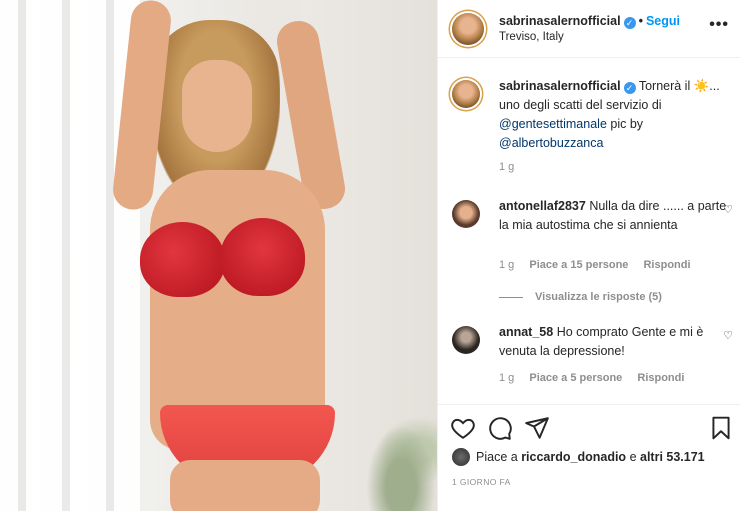  What do you see at coordinates (537, 428) in the screenshot?
I see `share-send-icon` at bounding box center [537, 428].